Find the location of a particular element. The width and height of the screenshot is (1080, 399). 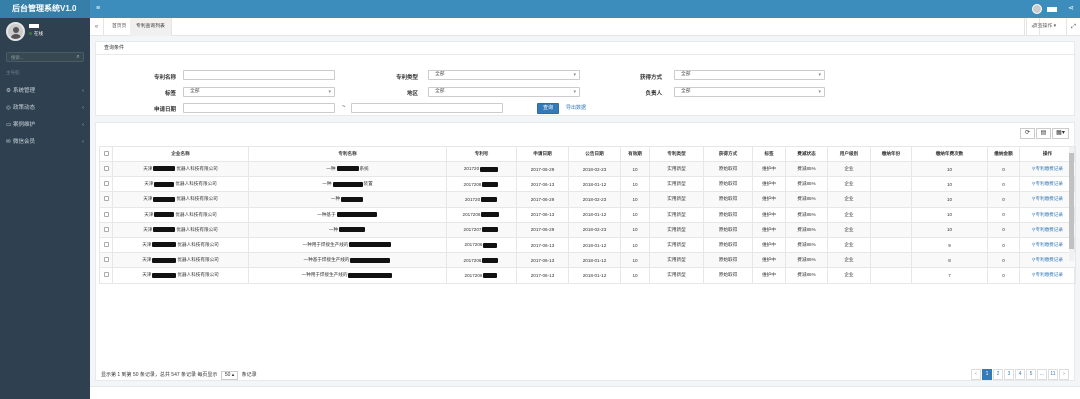

tab-ops-dropdown: 页签操作 ▾ is located at coordinates (1044, 27).